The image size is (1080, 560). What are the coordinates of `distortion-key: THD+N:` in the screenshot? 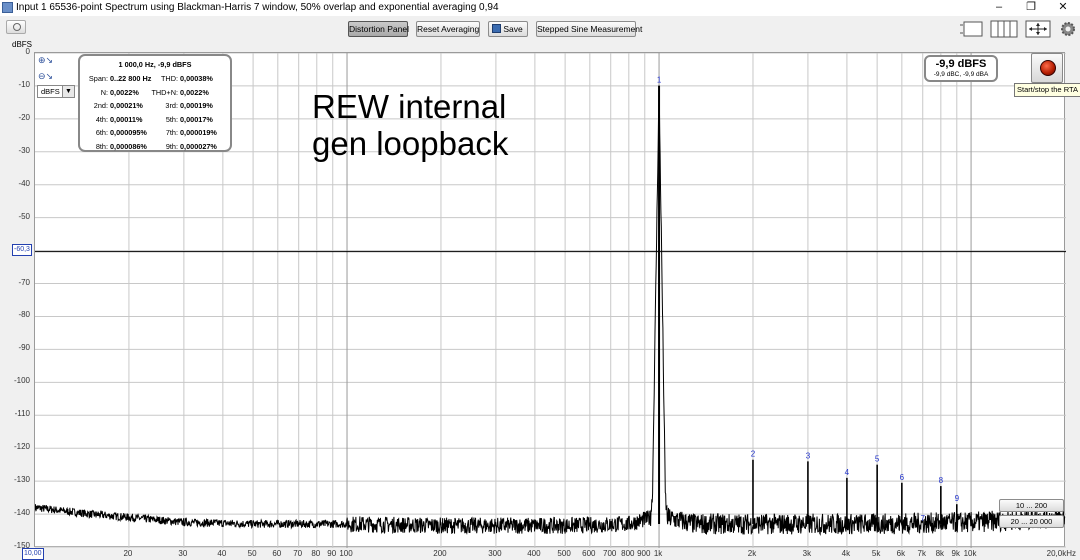 It's located at (164, 92).